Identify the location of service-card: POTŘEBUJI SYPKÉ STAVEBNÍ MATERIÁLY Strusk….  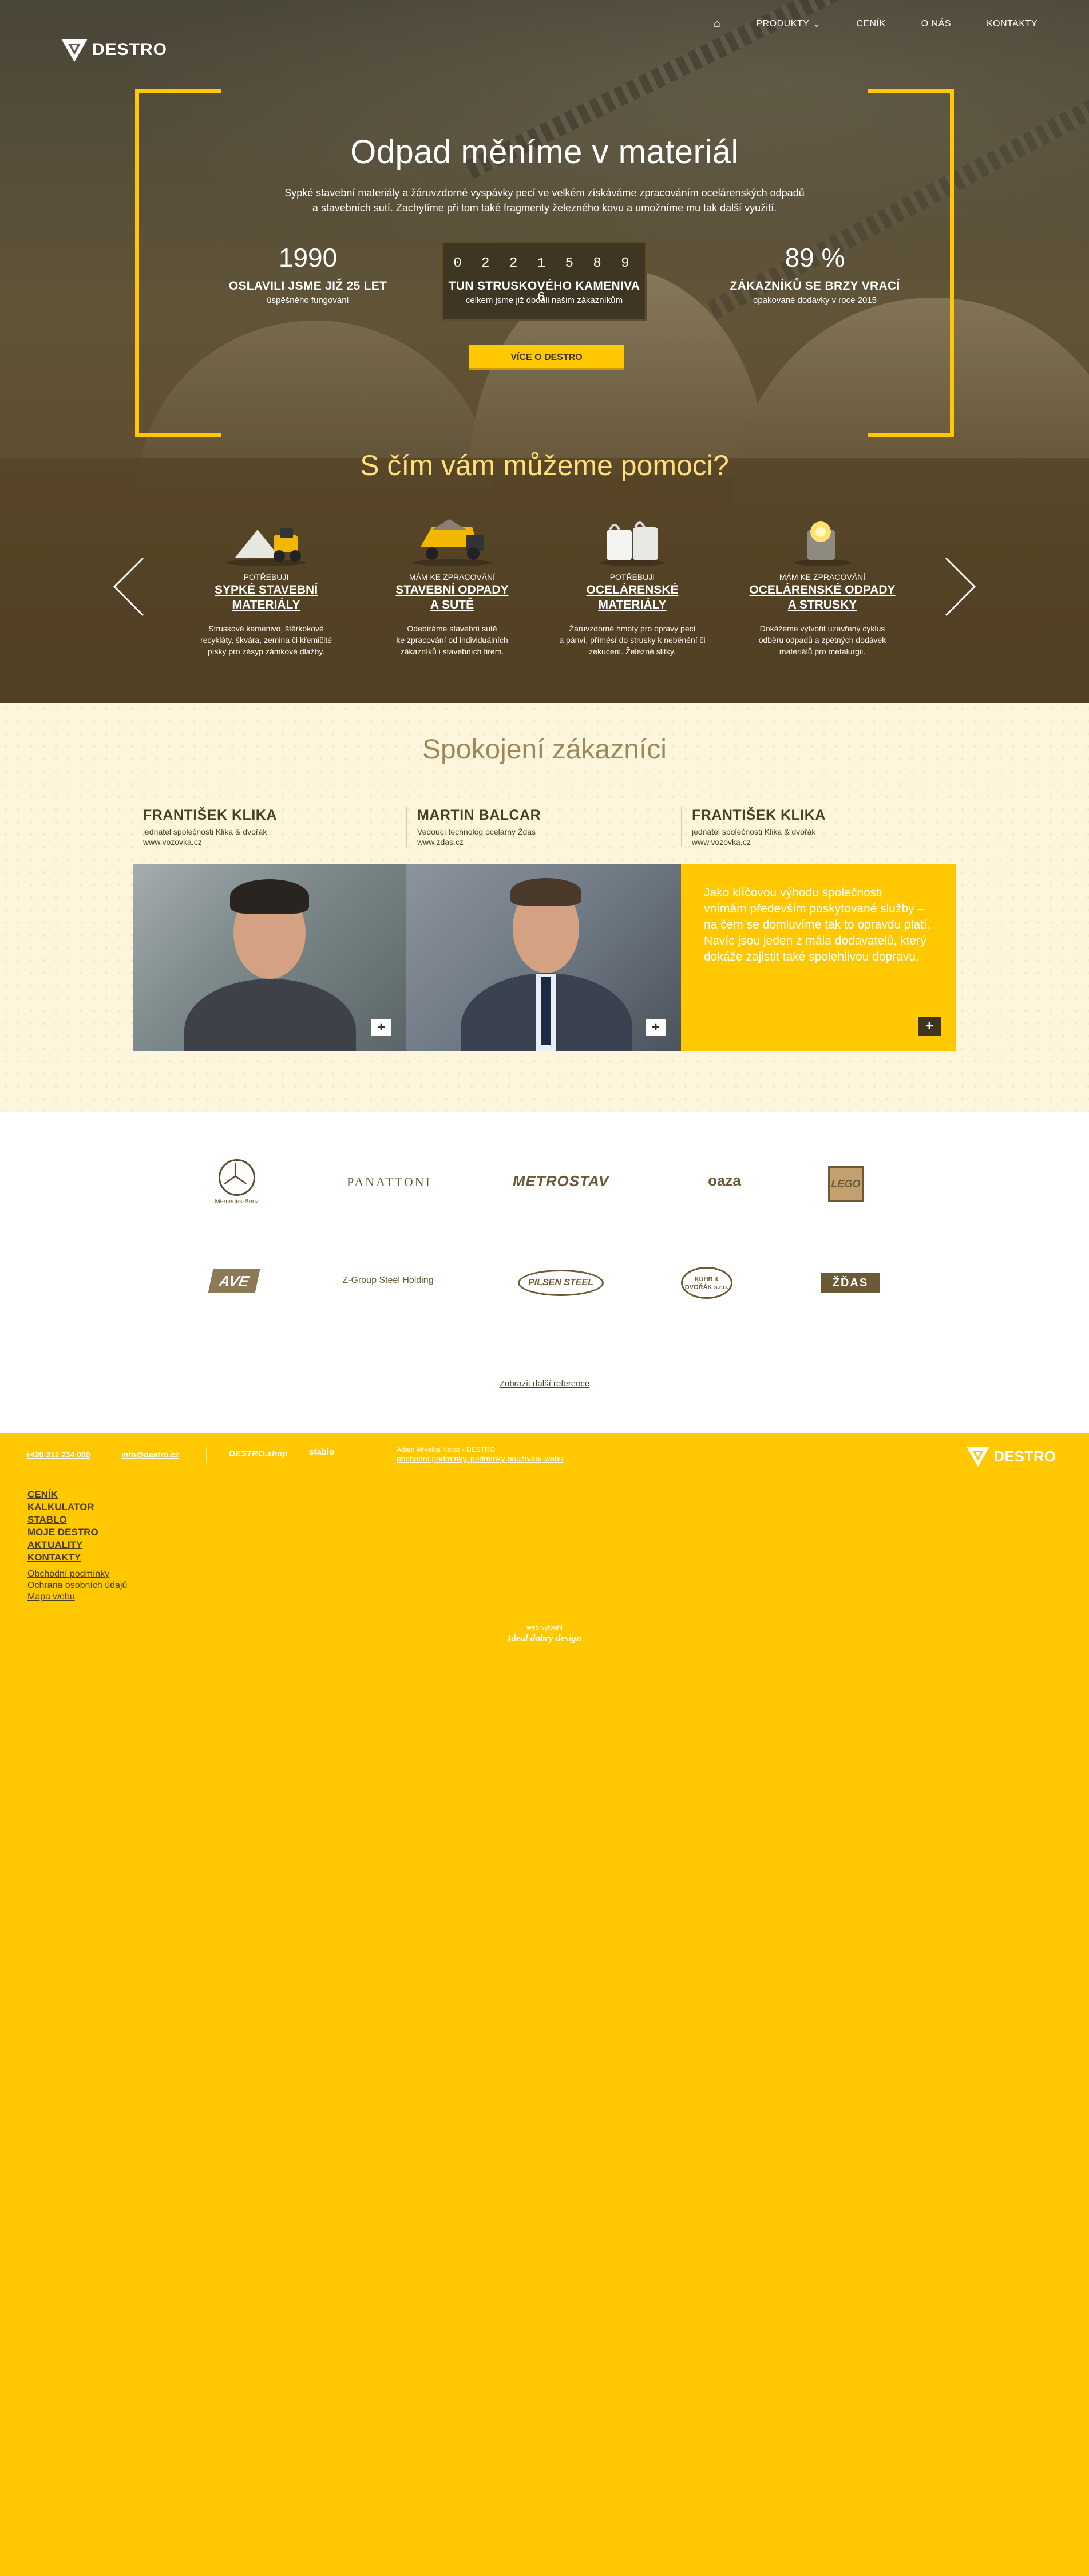
(266, 584).